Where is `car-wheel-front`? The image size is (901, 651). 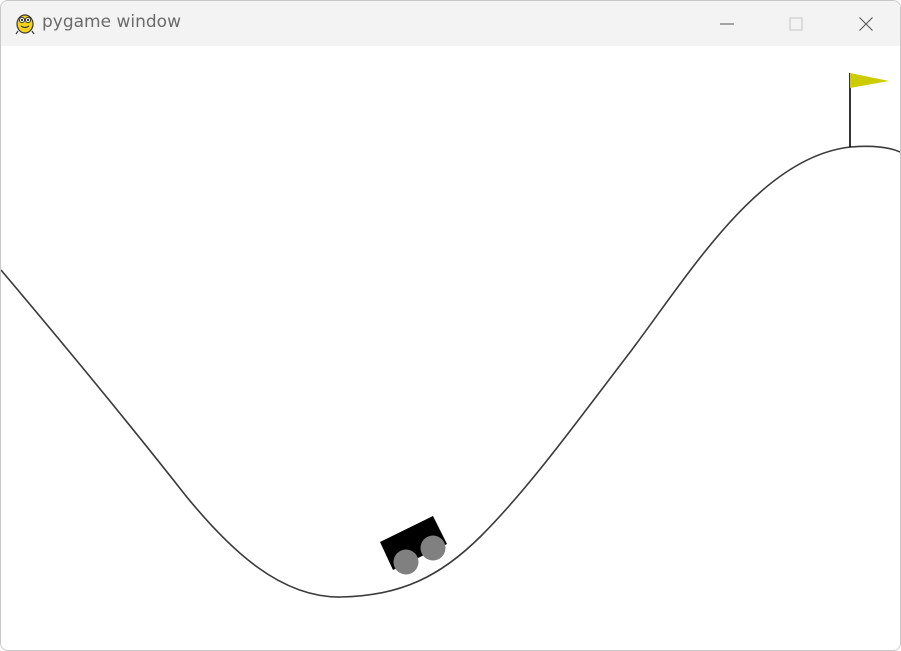
car-wheel-front is located at coordinates (433, 548).